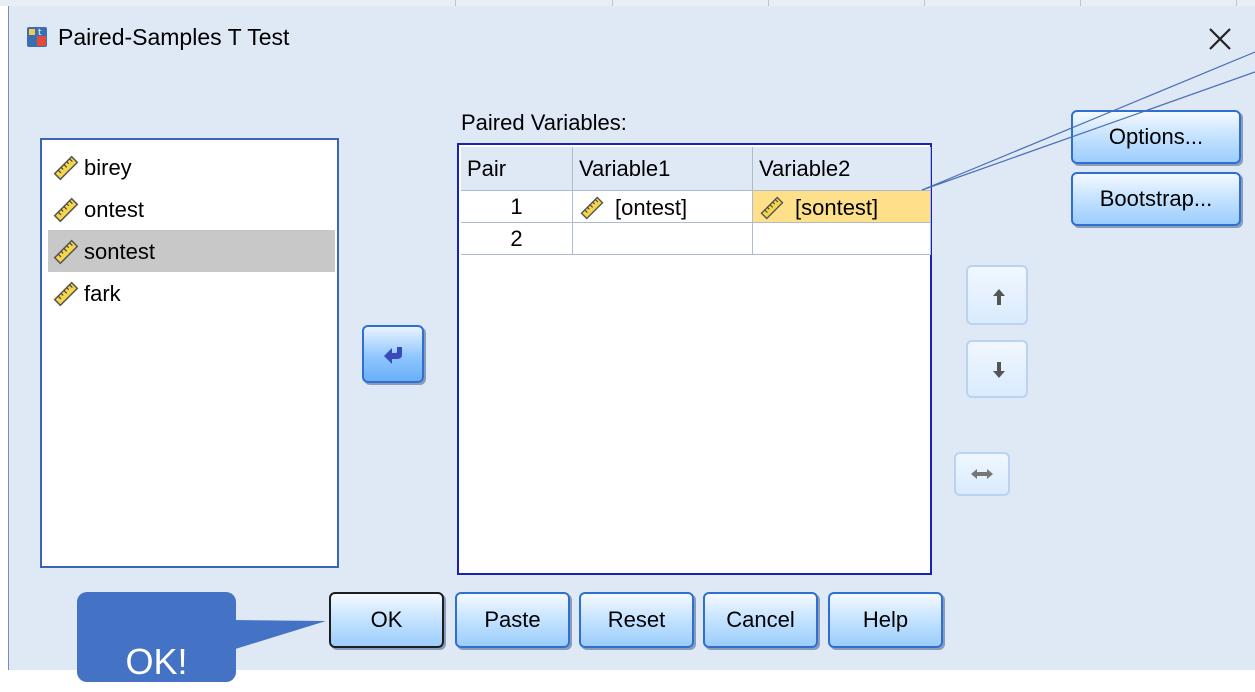 The image size is (1255, 692). I want to click on list-item-selected: sontest, so click(191, 251).